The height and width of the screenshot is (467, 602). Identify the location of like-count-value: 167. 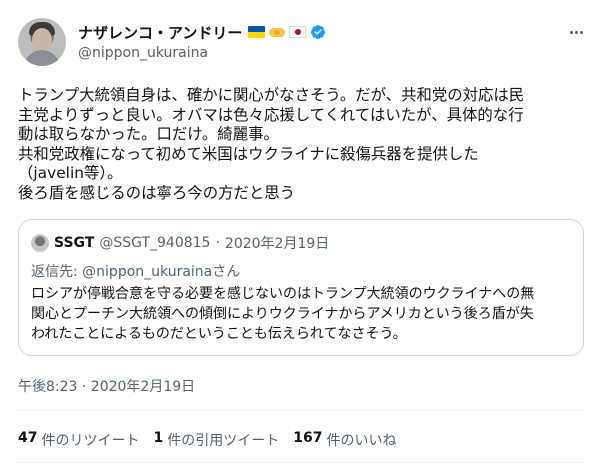
(308, 438).